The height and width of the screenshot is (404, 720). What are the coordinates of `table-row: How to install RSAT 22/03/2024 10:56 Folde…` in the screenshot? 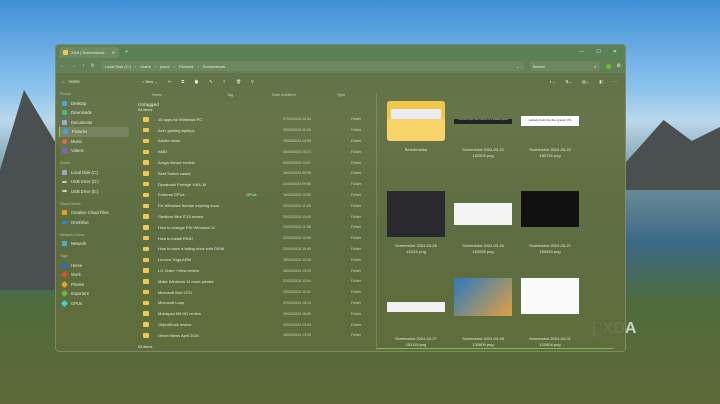 It's located at (256, 238).